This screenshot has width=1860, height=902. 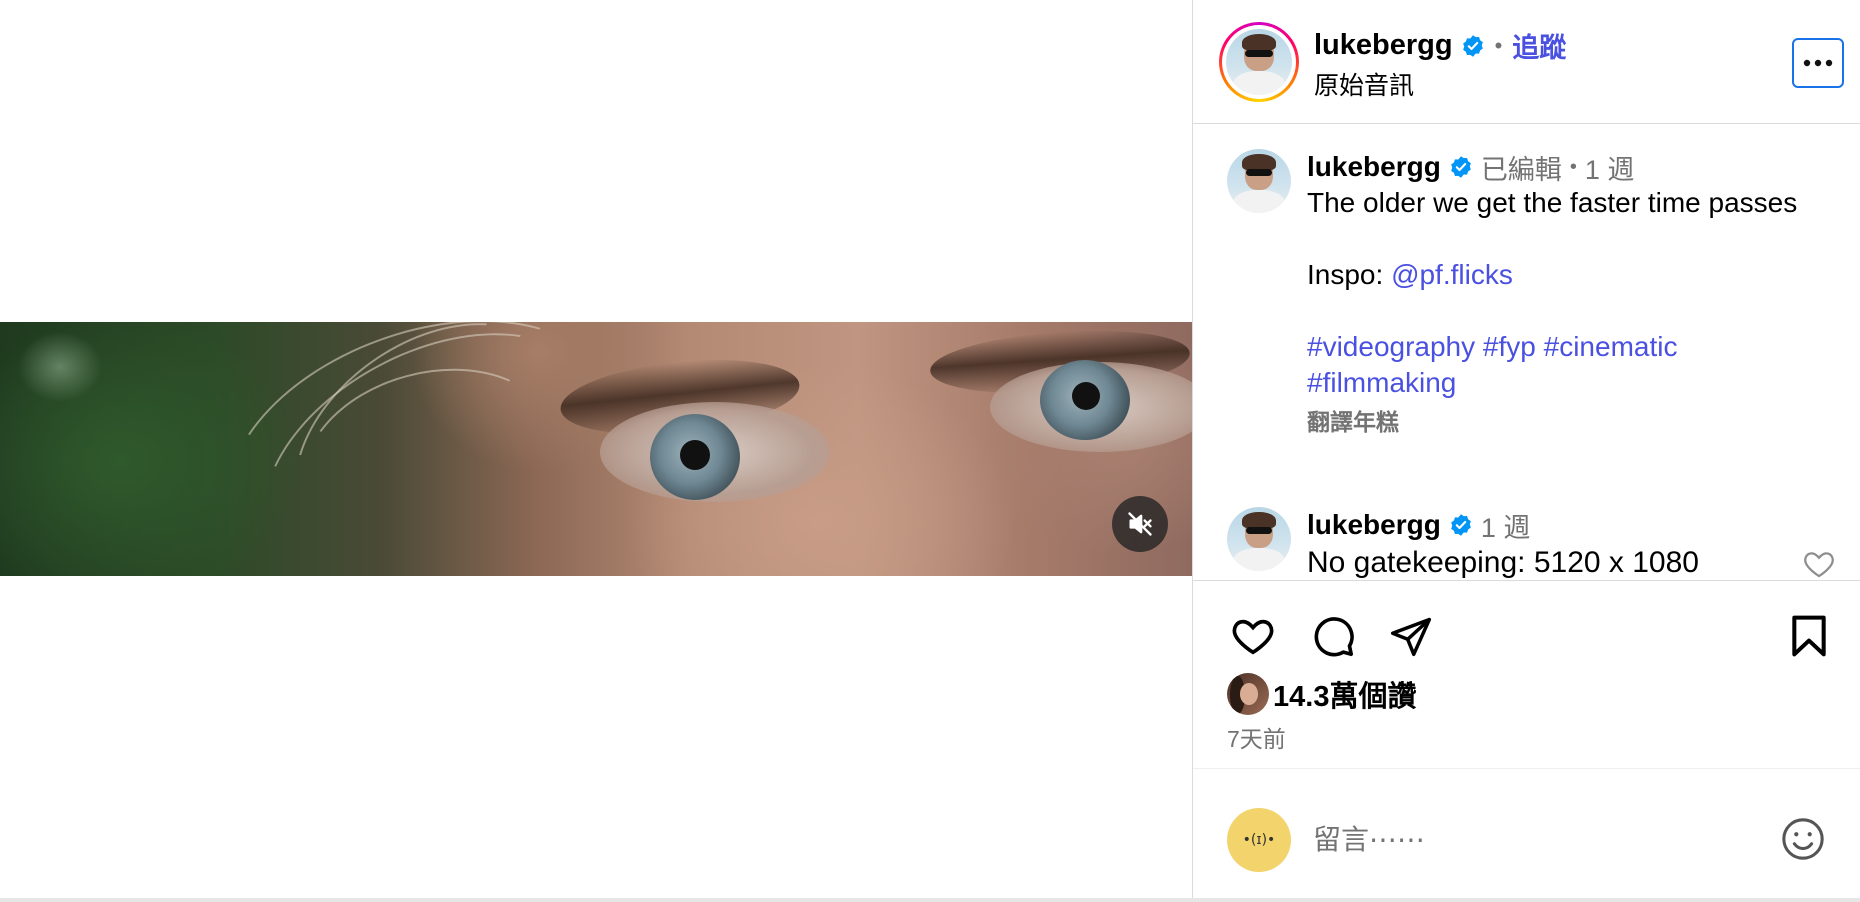 I want to click on author-avatar-story-ring, so click(x=1259, y=62).